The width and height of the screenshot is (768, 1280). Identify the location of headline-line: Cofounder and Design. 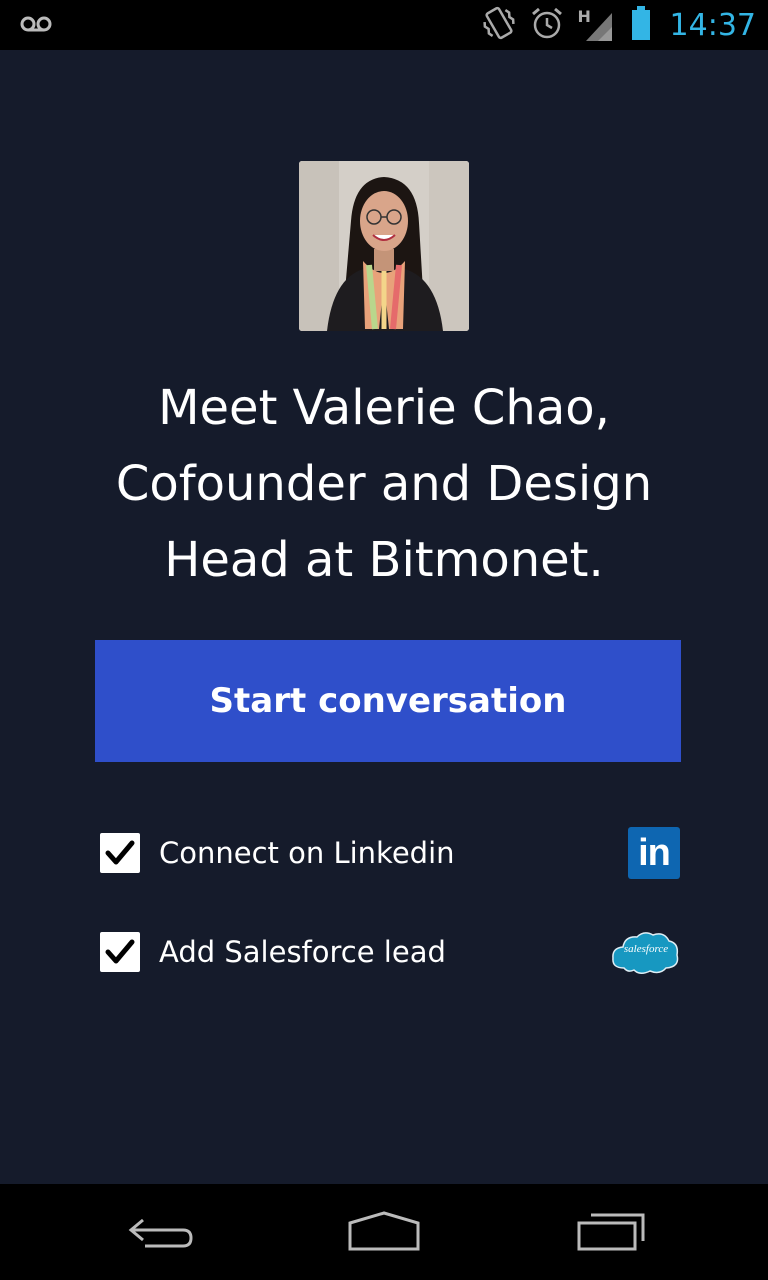
(384, 484).